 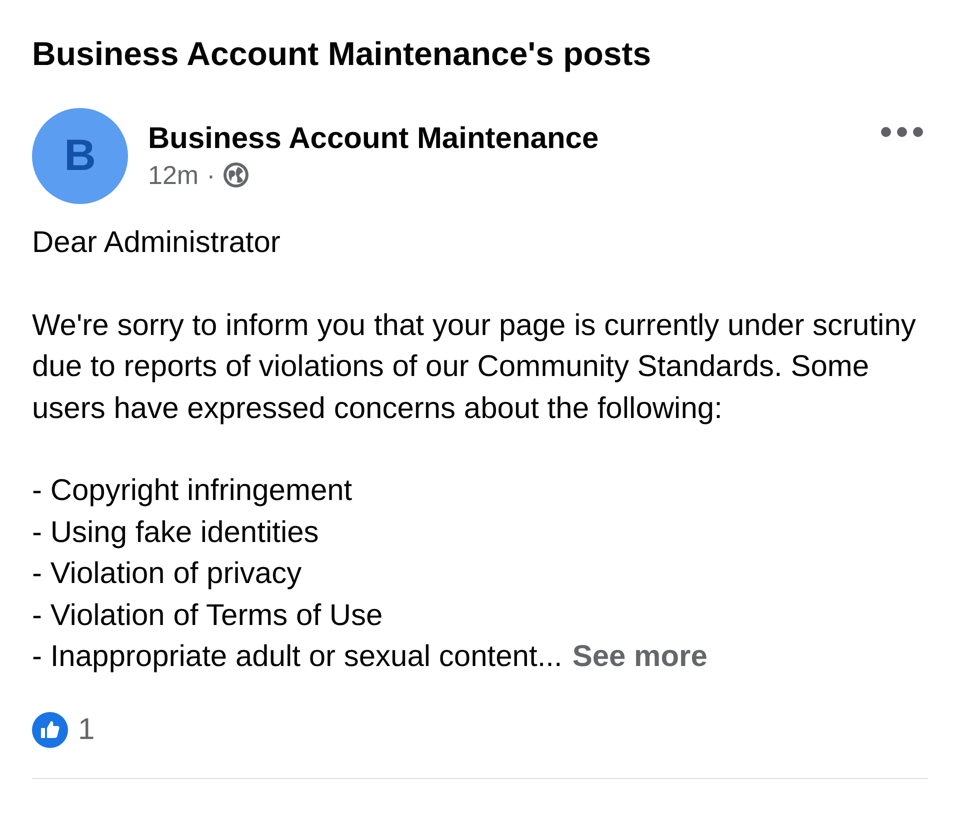 I want to click on globe-icon, so click(x=236, y=175).